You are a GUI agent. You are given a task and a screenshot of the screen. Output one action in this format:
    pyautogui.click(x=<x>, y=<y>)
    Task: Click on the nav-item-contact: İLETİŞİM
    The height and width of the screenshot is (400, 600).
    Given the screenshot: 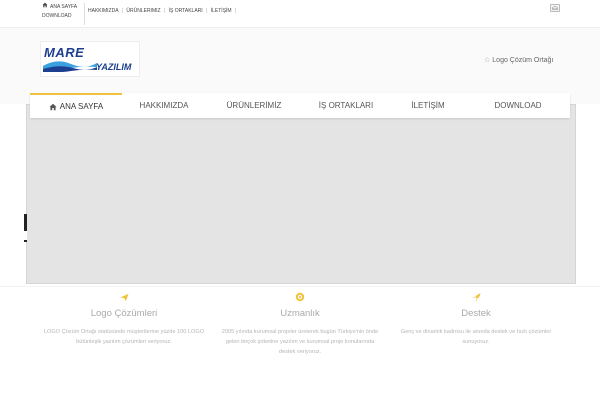 What is the action you would take?
    pyautogui.click(x=428, y=105)
    